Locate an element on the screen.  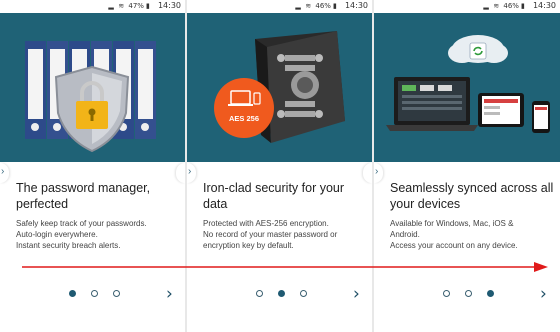
aes-badge: AES 256 is located at coordinates (244, 108).